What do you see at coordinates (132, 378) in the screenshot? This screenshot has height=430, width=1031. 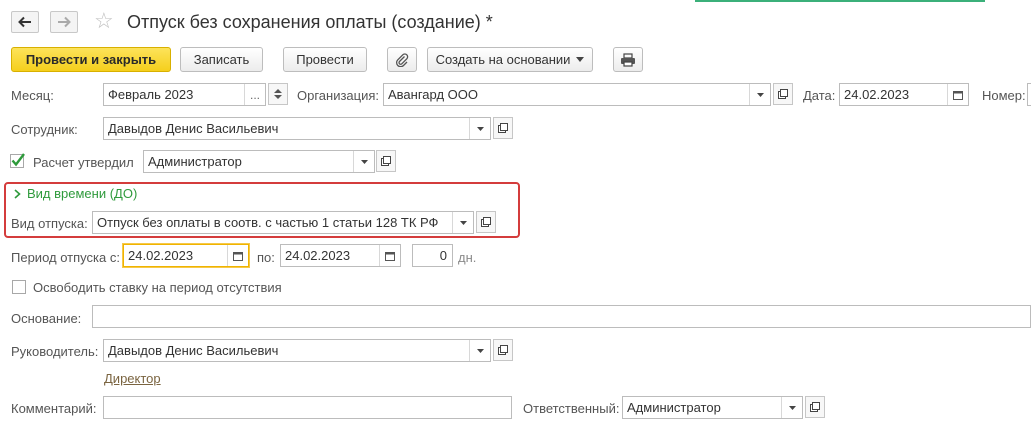 I see `manager-position-link: Директор` at bounding box center [132, 378].